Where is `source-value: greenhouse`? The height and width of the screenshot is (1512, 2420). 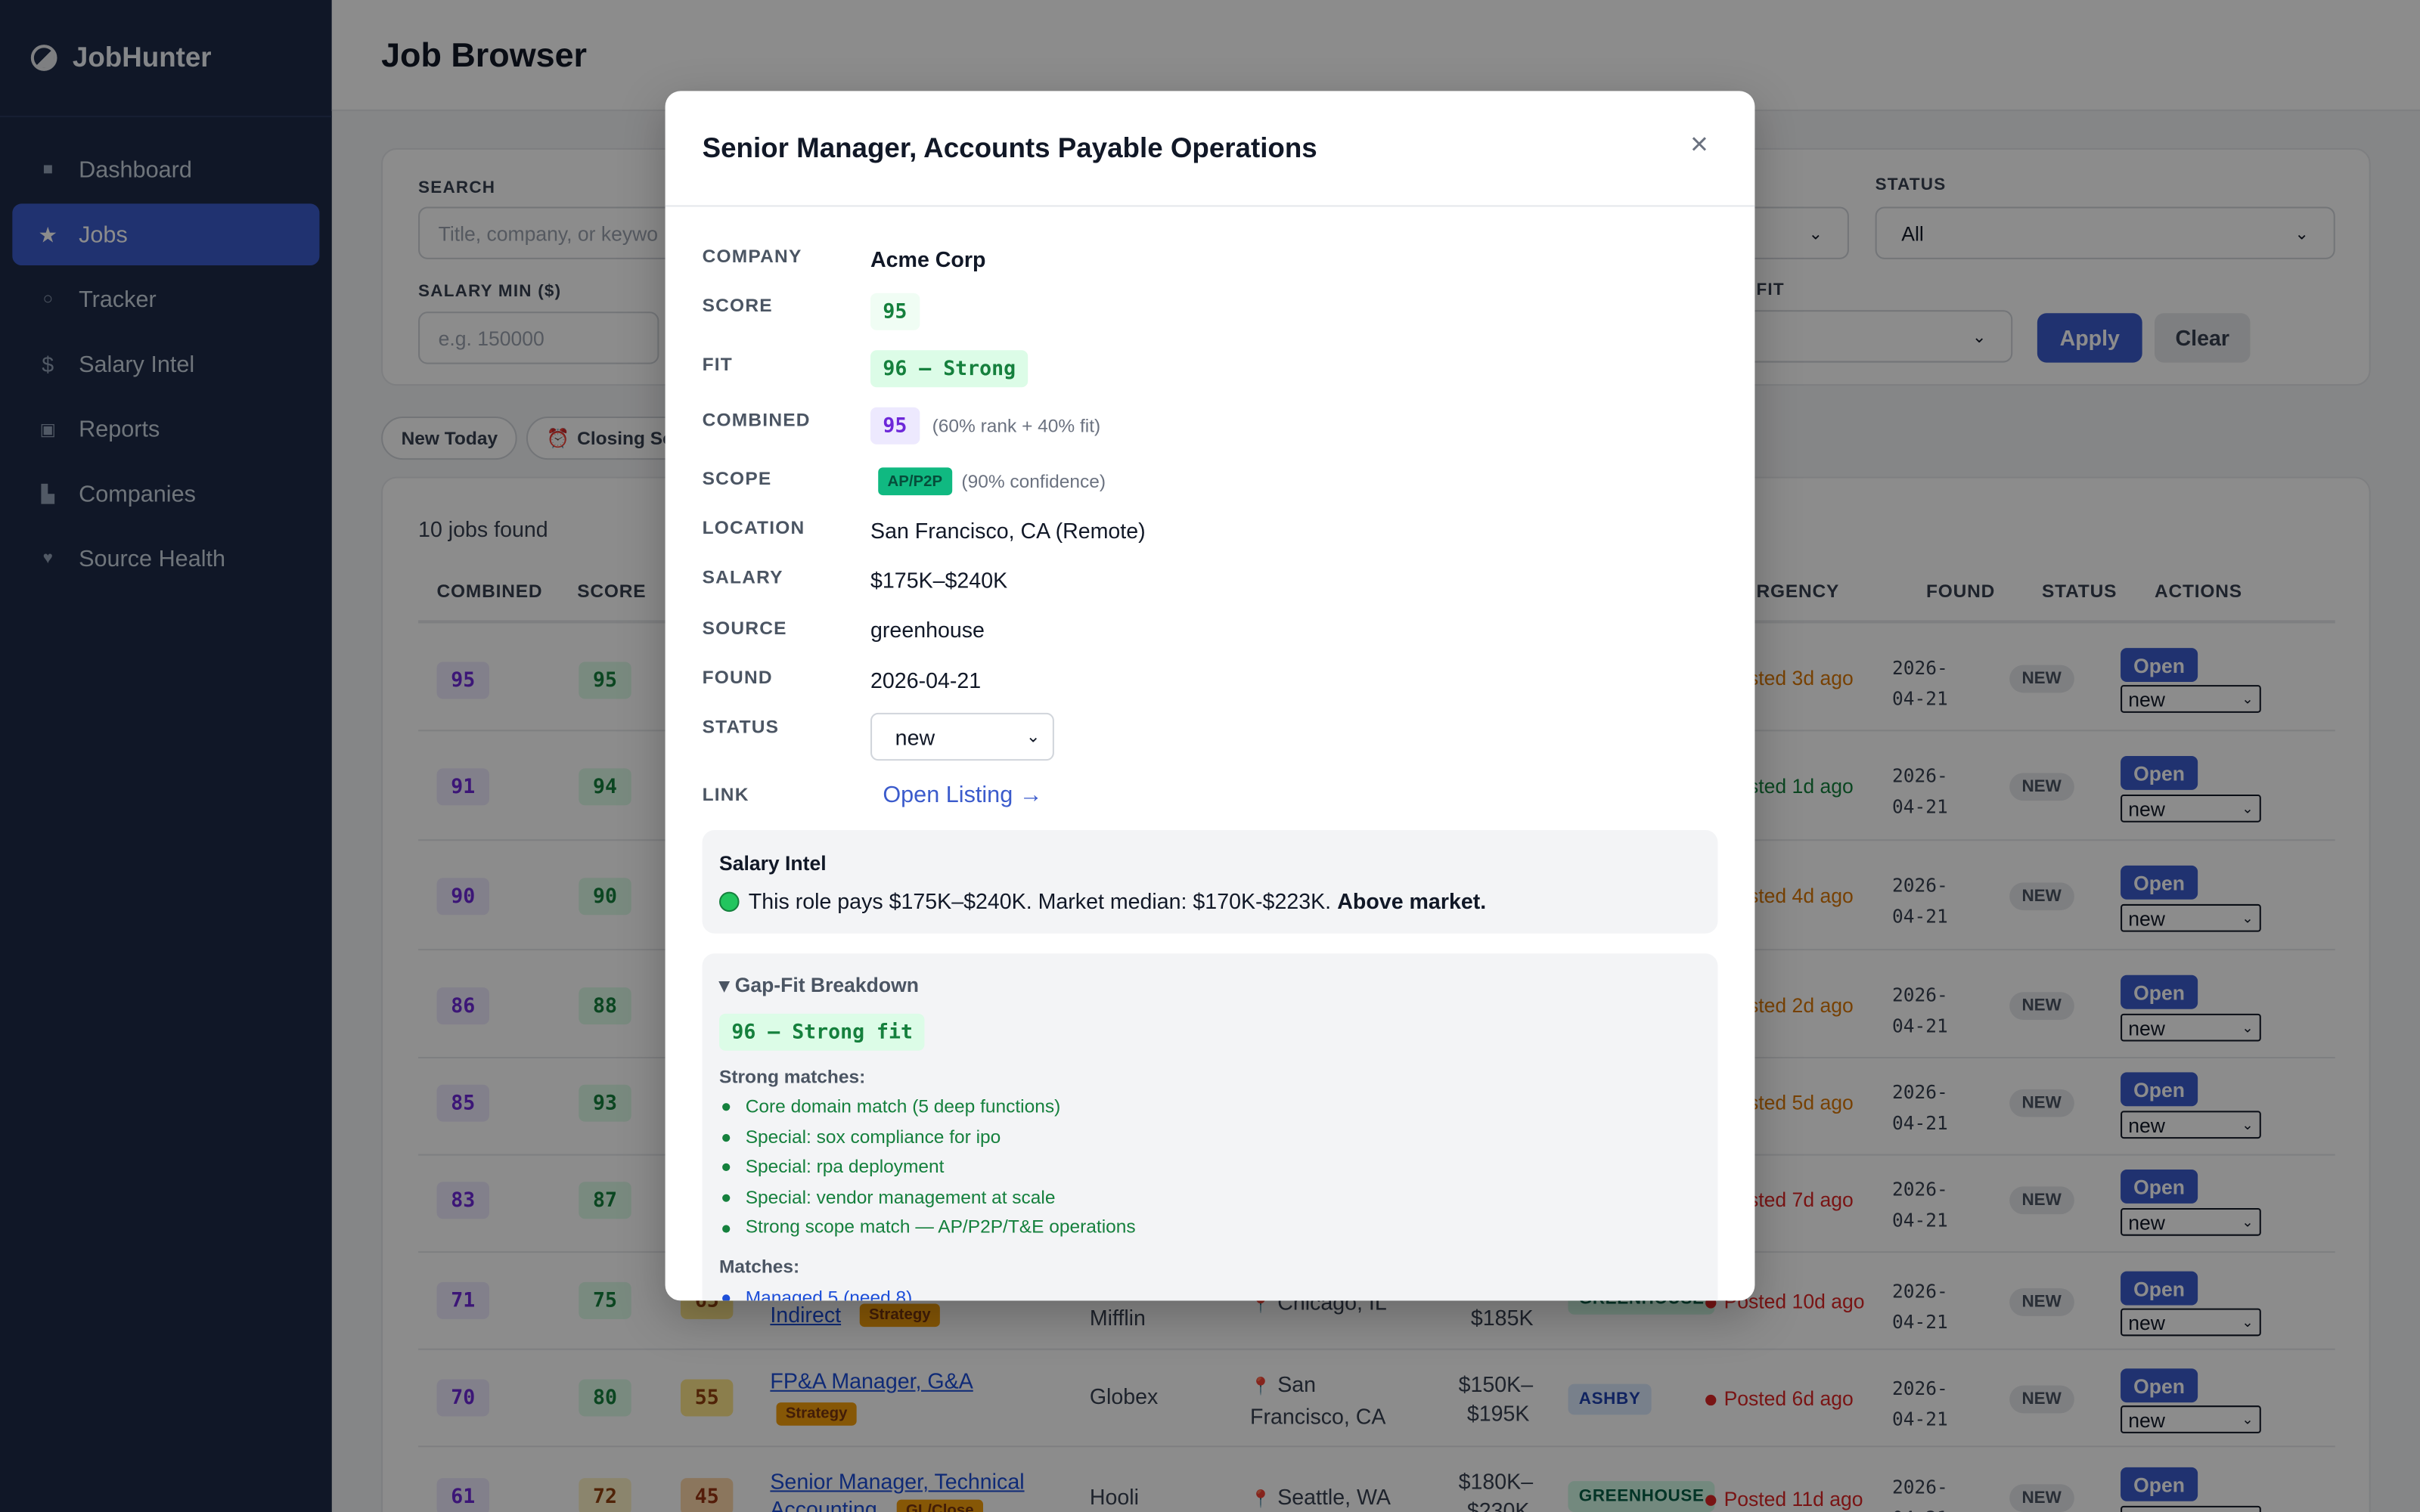 source-value: greenhouse is located at coordinates (927, 629).